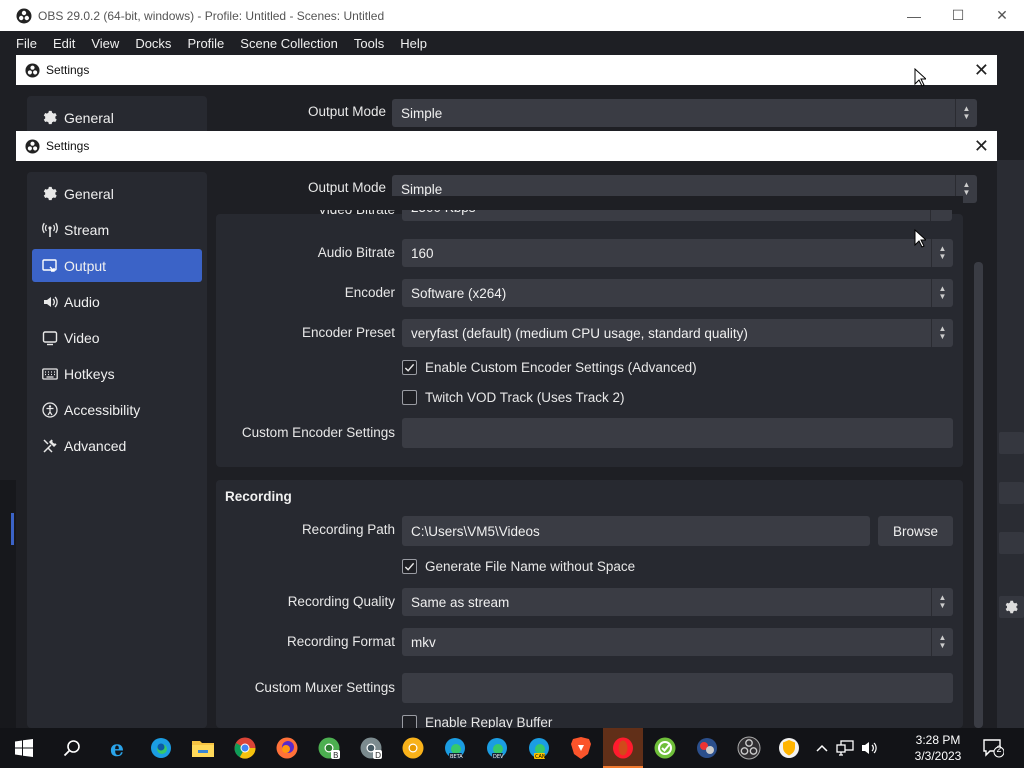  I want to click on sidebar-item-video: Video, so click(117, 337).